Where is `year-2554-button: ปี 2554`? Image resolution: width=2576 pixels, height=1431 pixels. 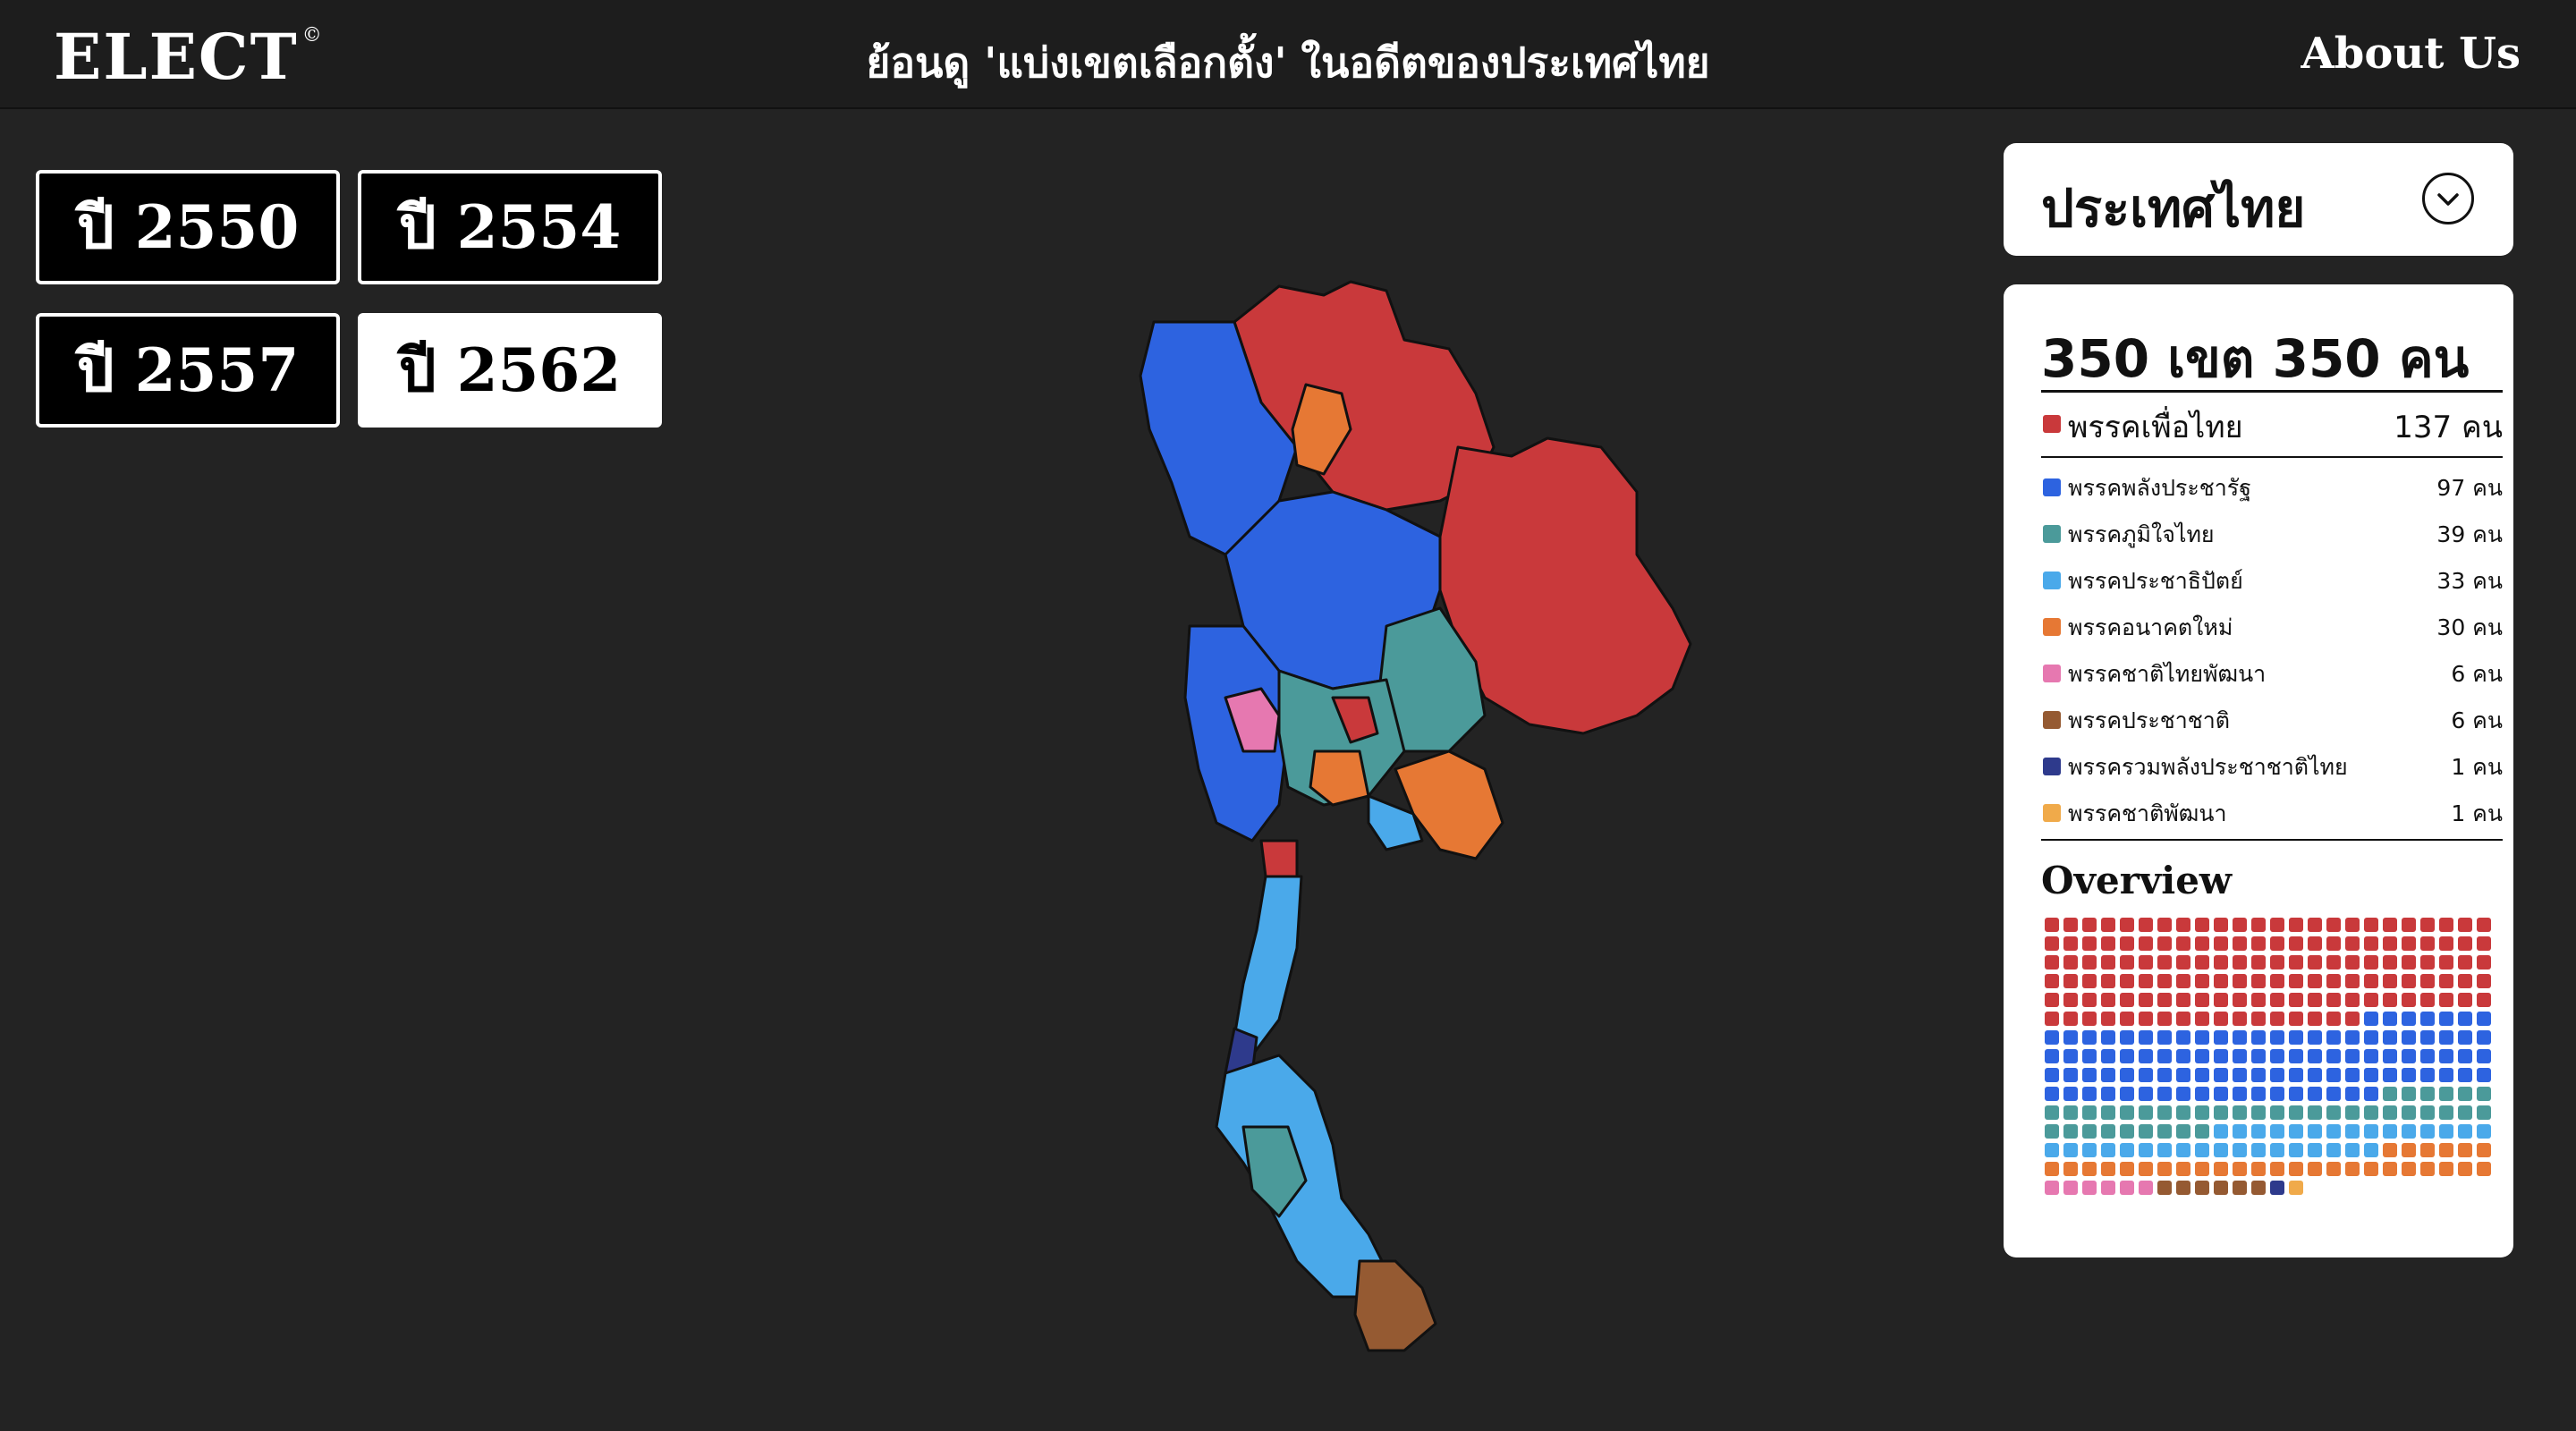 year-2554-button: ปี 2554 is located at coordinates (510, 227).